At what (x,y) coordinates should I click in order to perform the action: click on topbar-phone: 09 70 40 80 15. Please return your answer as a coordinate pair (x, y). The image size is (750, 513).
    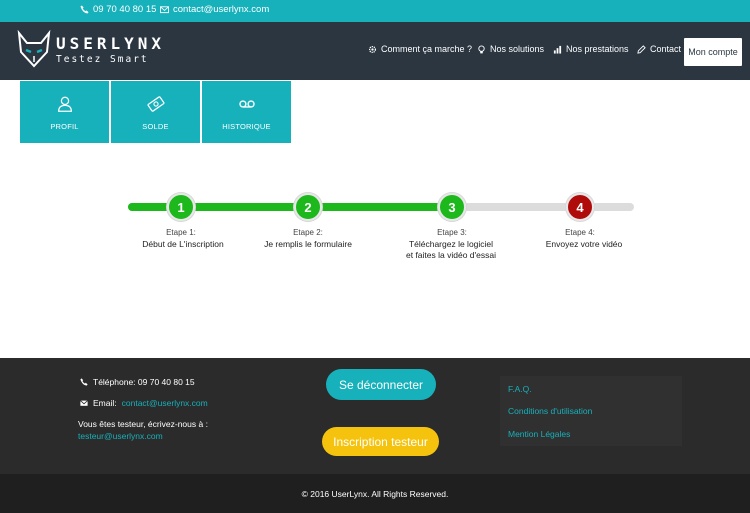
    Looking at the image, I should click on (118, 9).